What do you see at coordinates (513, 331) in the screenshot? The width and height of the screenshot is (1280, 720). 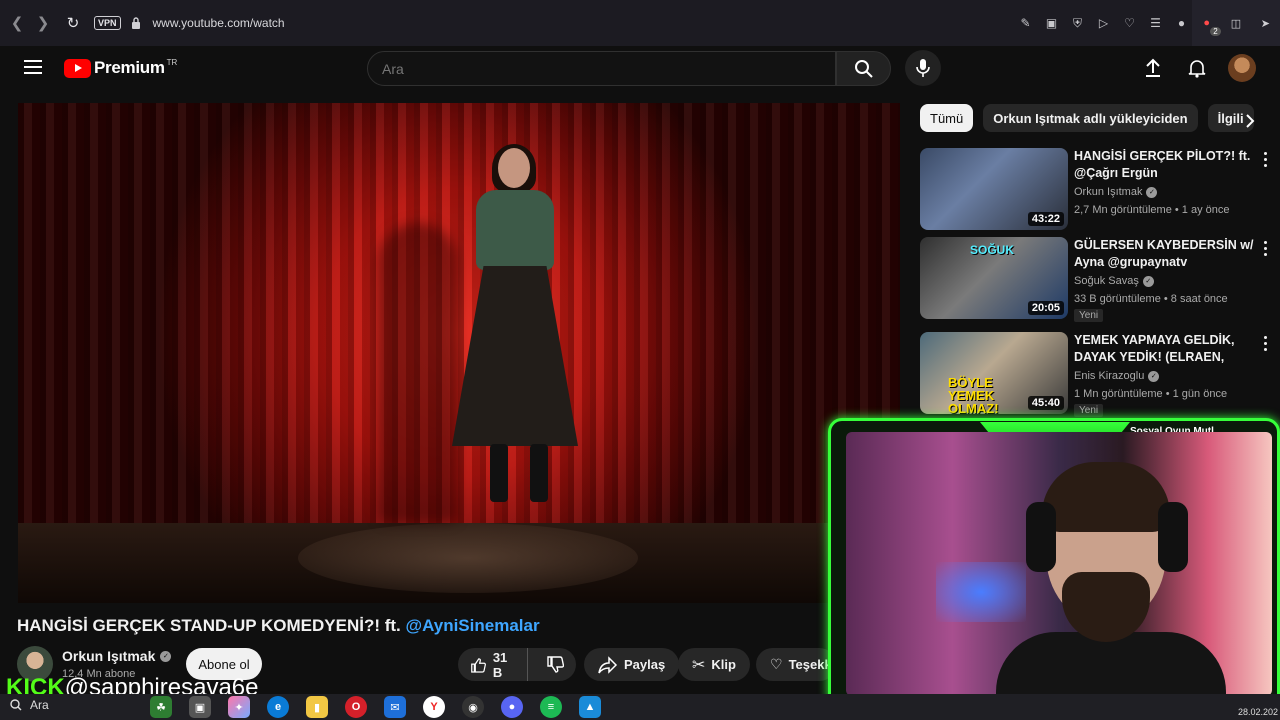 I see `video-performer` at bounding box center [513, 331].